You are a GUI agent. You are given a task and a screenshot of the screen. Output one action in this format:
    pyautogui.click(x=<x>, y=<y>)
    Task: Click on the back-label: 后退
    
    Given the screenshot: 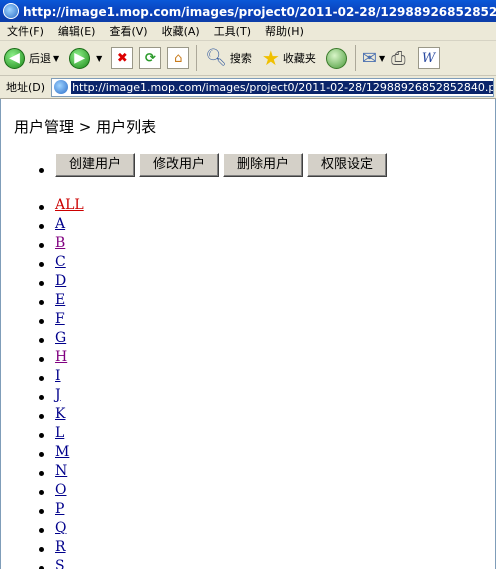 What is the action you would take?
    pyautogui.click(x=40, y=58)
    